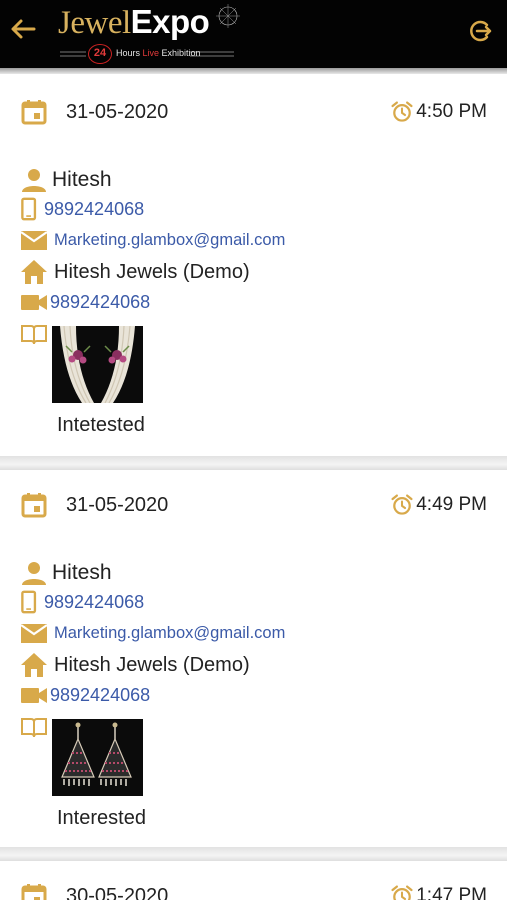 The image size is (507, 900). I want to click on logo-tagline: 24 Hours Live Exhibition, so click(148, 54).